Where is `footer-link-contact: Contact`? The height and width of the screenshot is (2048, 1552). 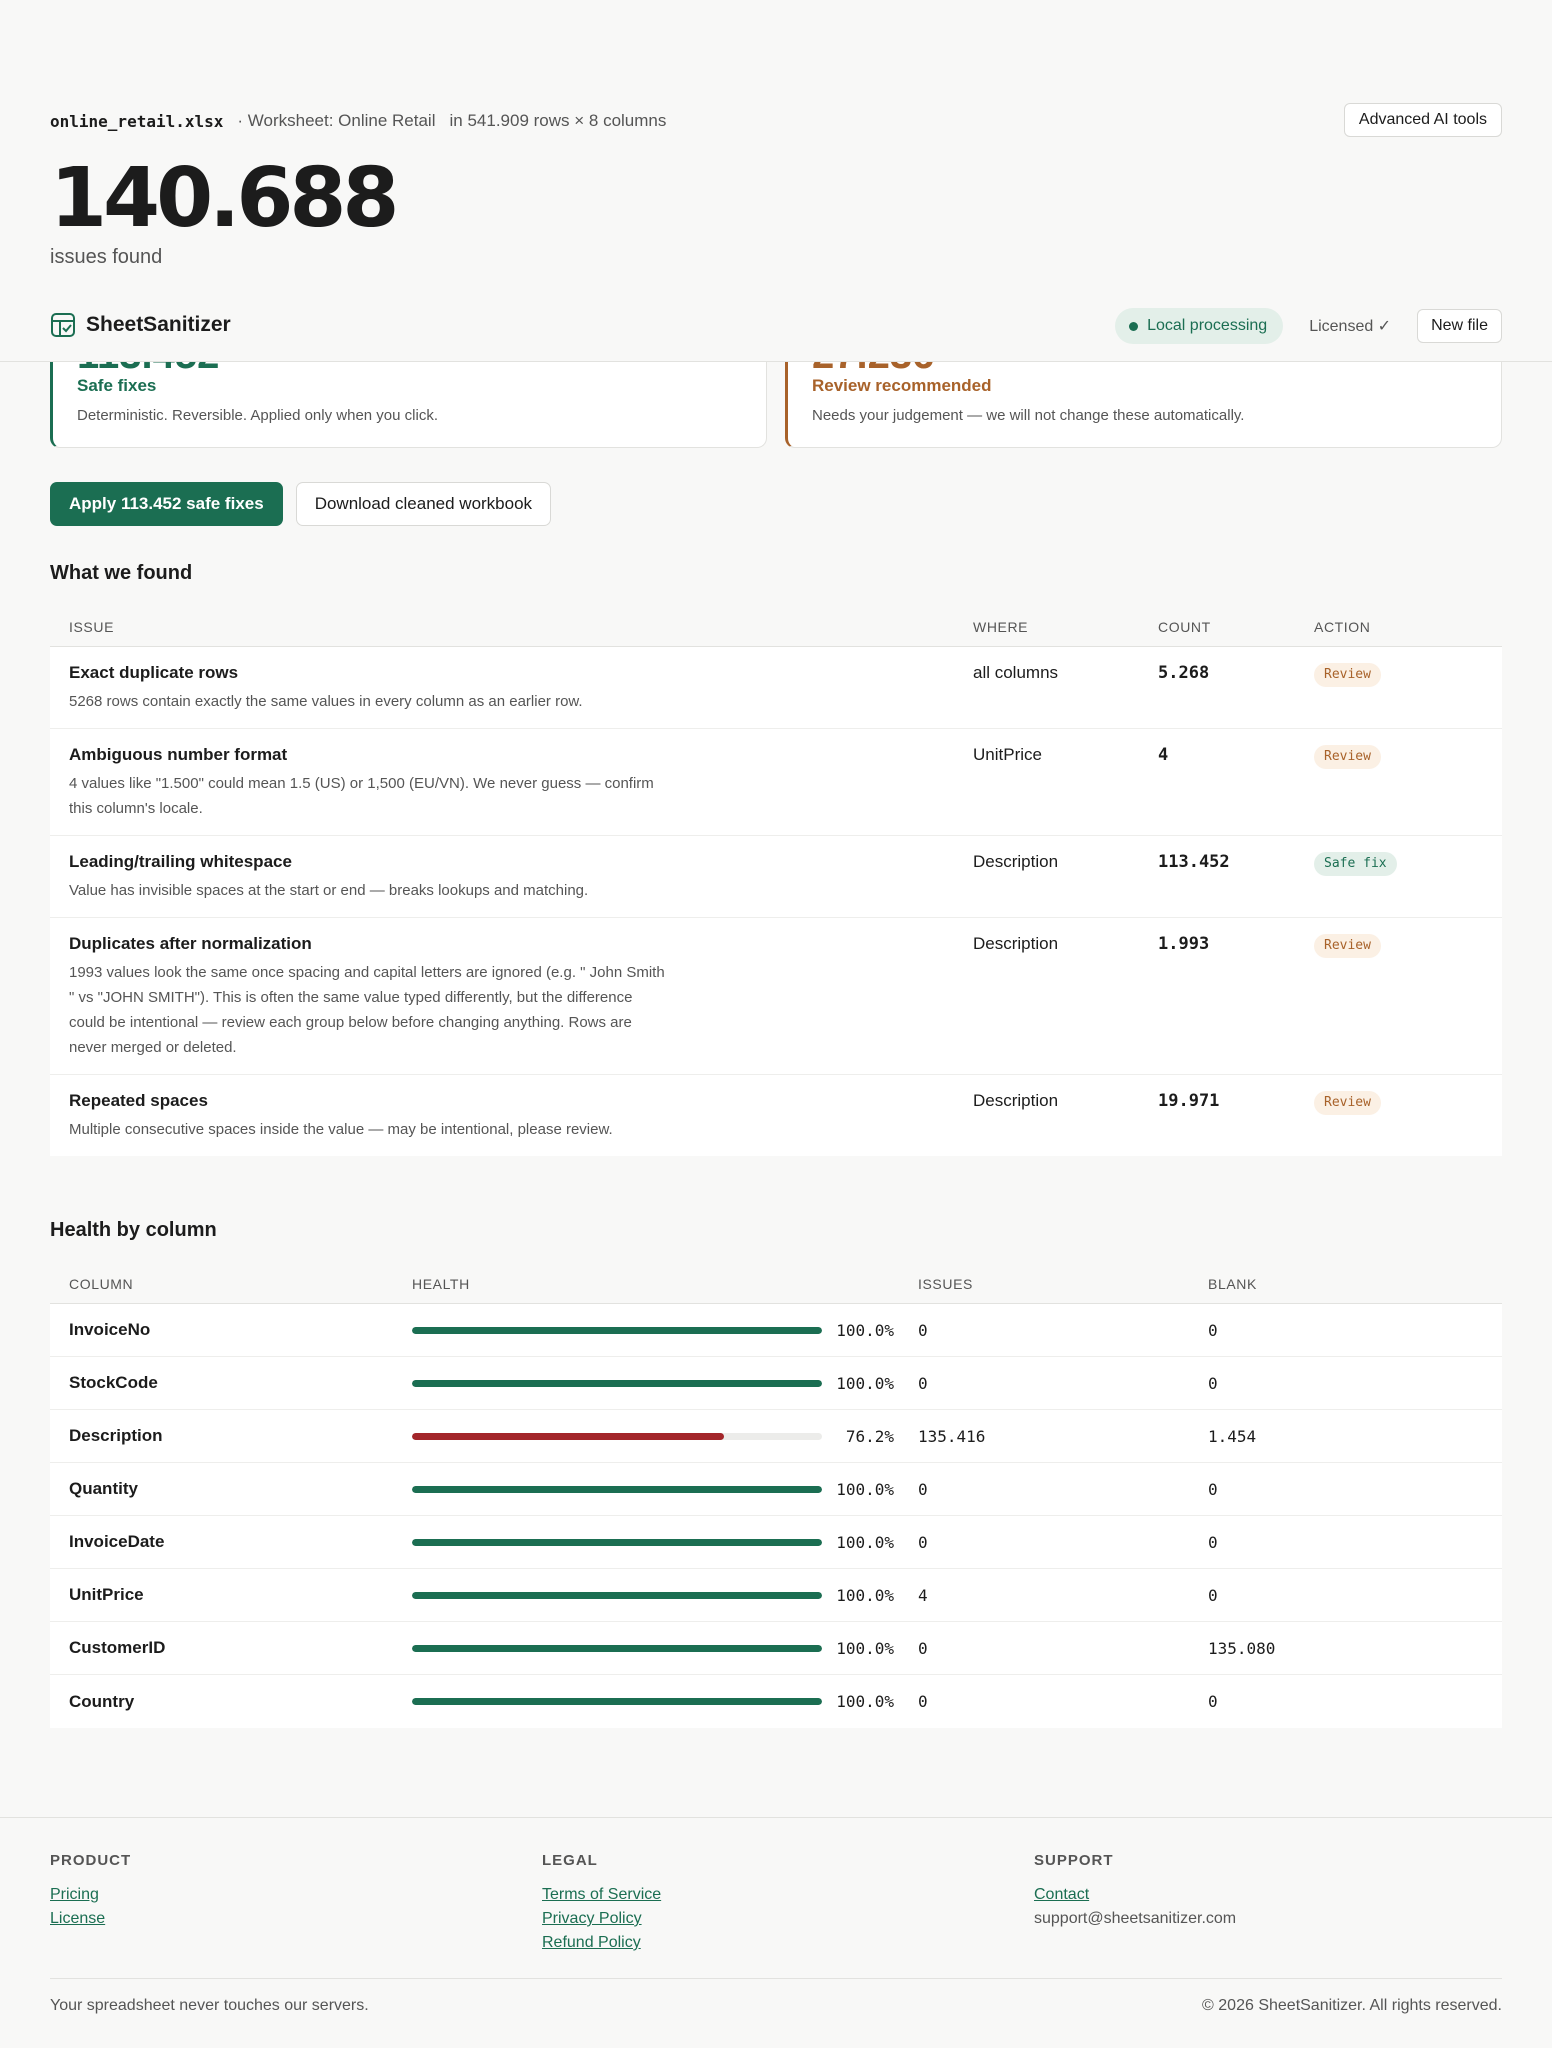 footer-link-contact: Contact is located at coordinates (1280, 1895).